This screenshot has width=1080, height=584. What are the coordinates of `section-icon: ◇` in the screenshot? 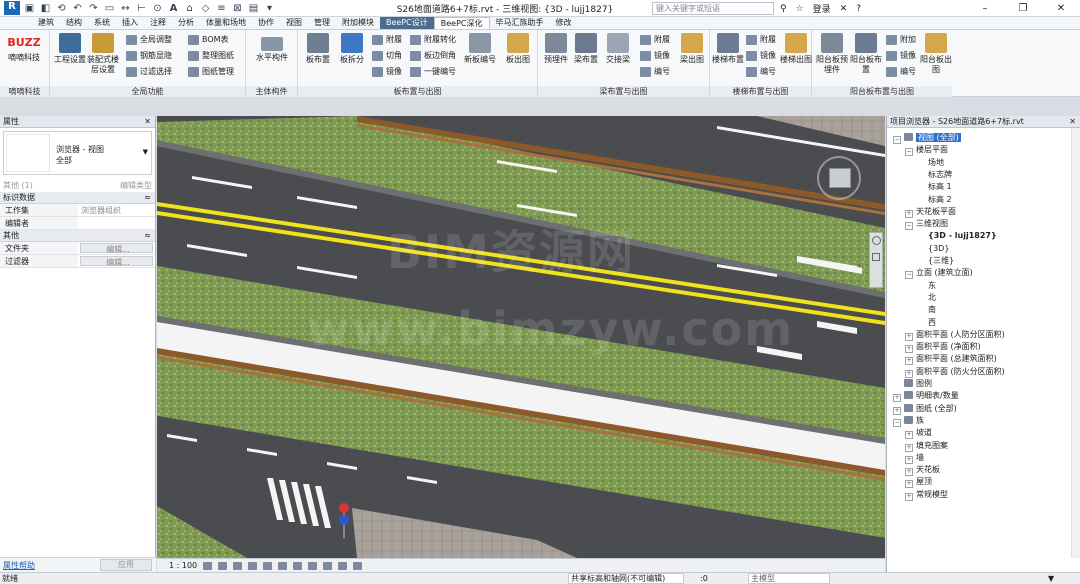 It's located at (205, 8).